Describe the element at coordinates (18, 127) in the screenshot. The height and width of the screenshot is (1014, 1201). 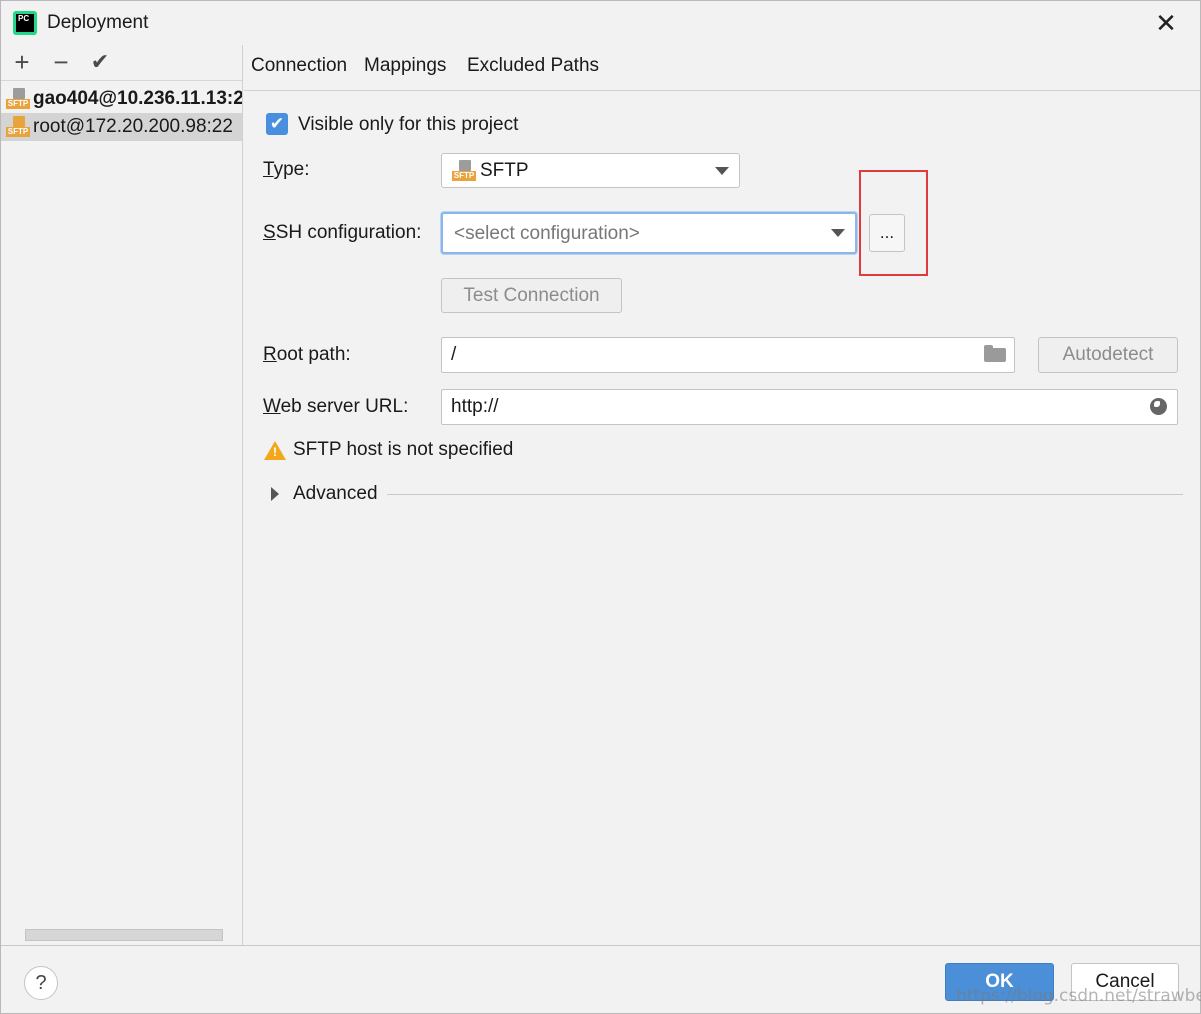
I see `sftp-warning-icon: SFTP` at that location.